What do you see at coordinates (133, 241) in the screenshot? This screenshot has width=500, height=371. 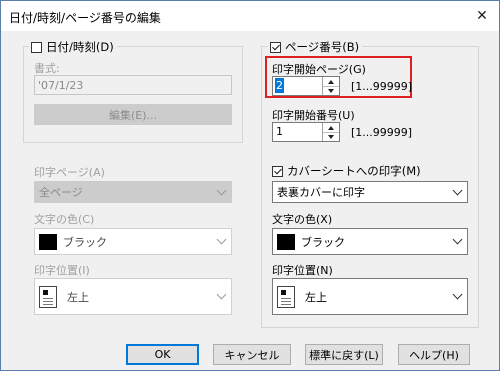 I see `left-color-select: ブラック` at bounding box center [133, 241].